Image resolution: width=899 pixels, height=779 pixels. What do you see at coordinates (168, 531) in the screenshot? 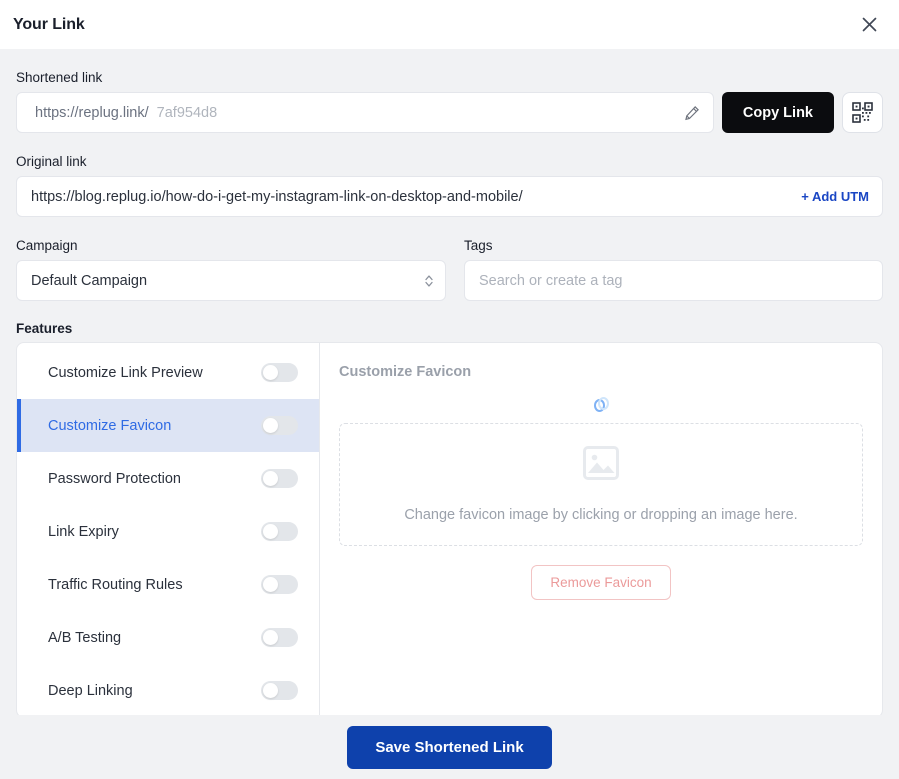
I see `feature-row-link-expiry: Link Expiry` at bounding box center [168, 531].